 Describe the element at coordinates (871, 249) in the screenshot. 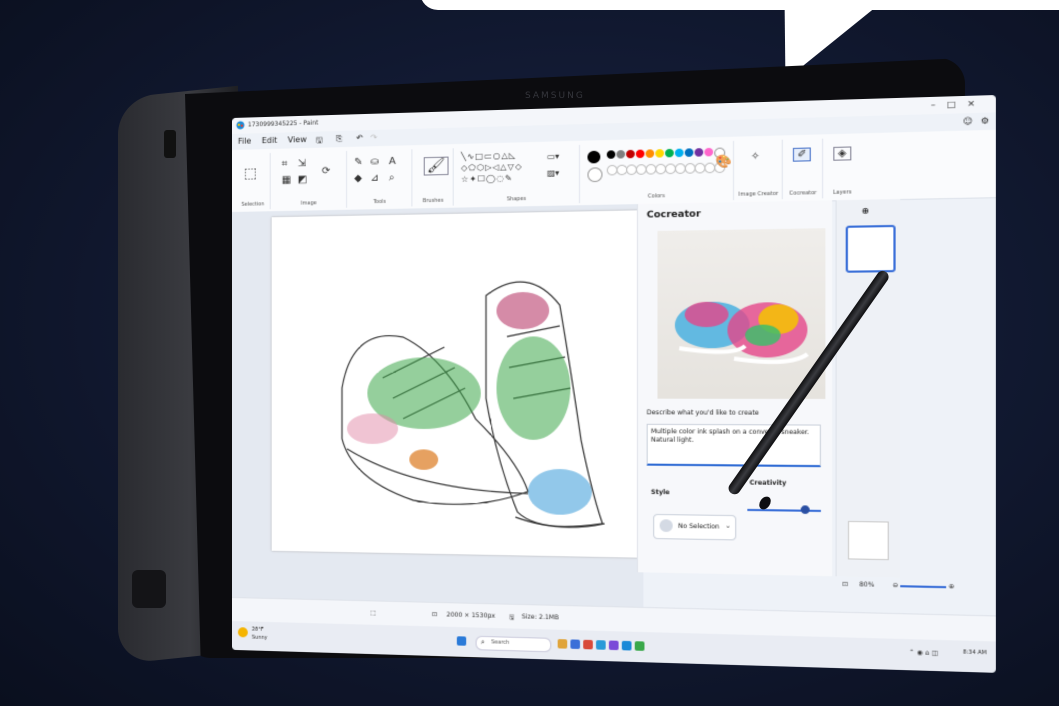

I see `layer-thumbnail` at that location.